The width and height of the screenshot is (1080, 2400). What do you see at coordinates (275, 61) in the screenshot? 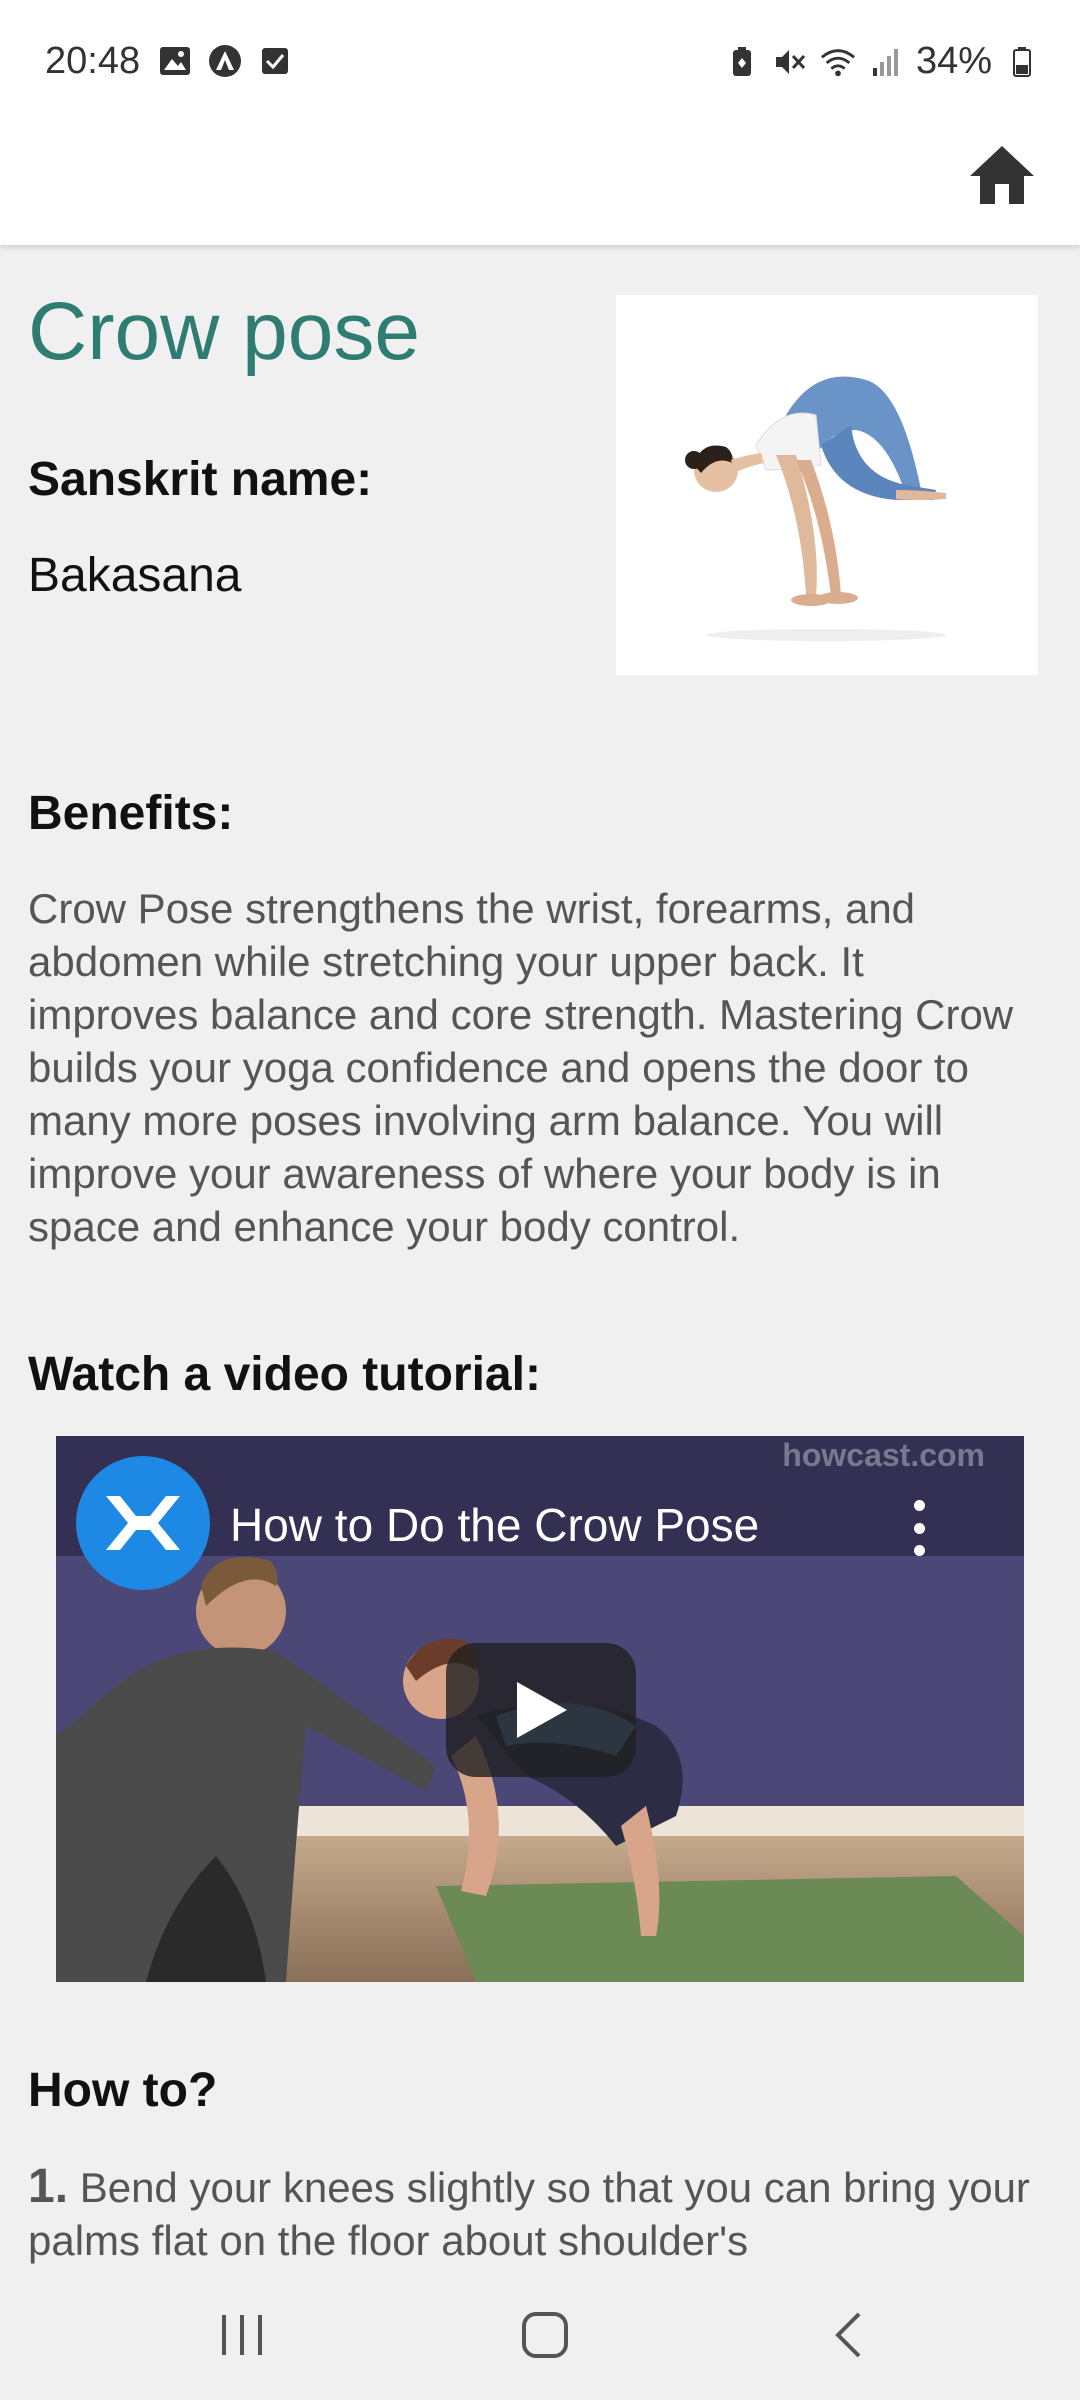
I see `checkbox-icon` at bounding box center [275, 61].